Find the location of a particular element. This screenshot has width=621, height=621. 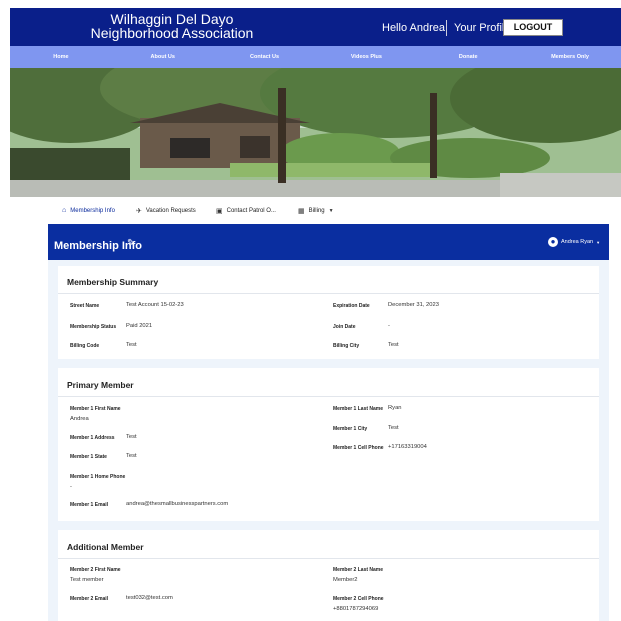

member2-last-name-label: Member 2 Last Name is located at coordinates (358, 570).